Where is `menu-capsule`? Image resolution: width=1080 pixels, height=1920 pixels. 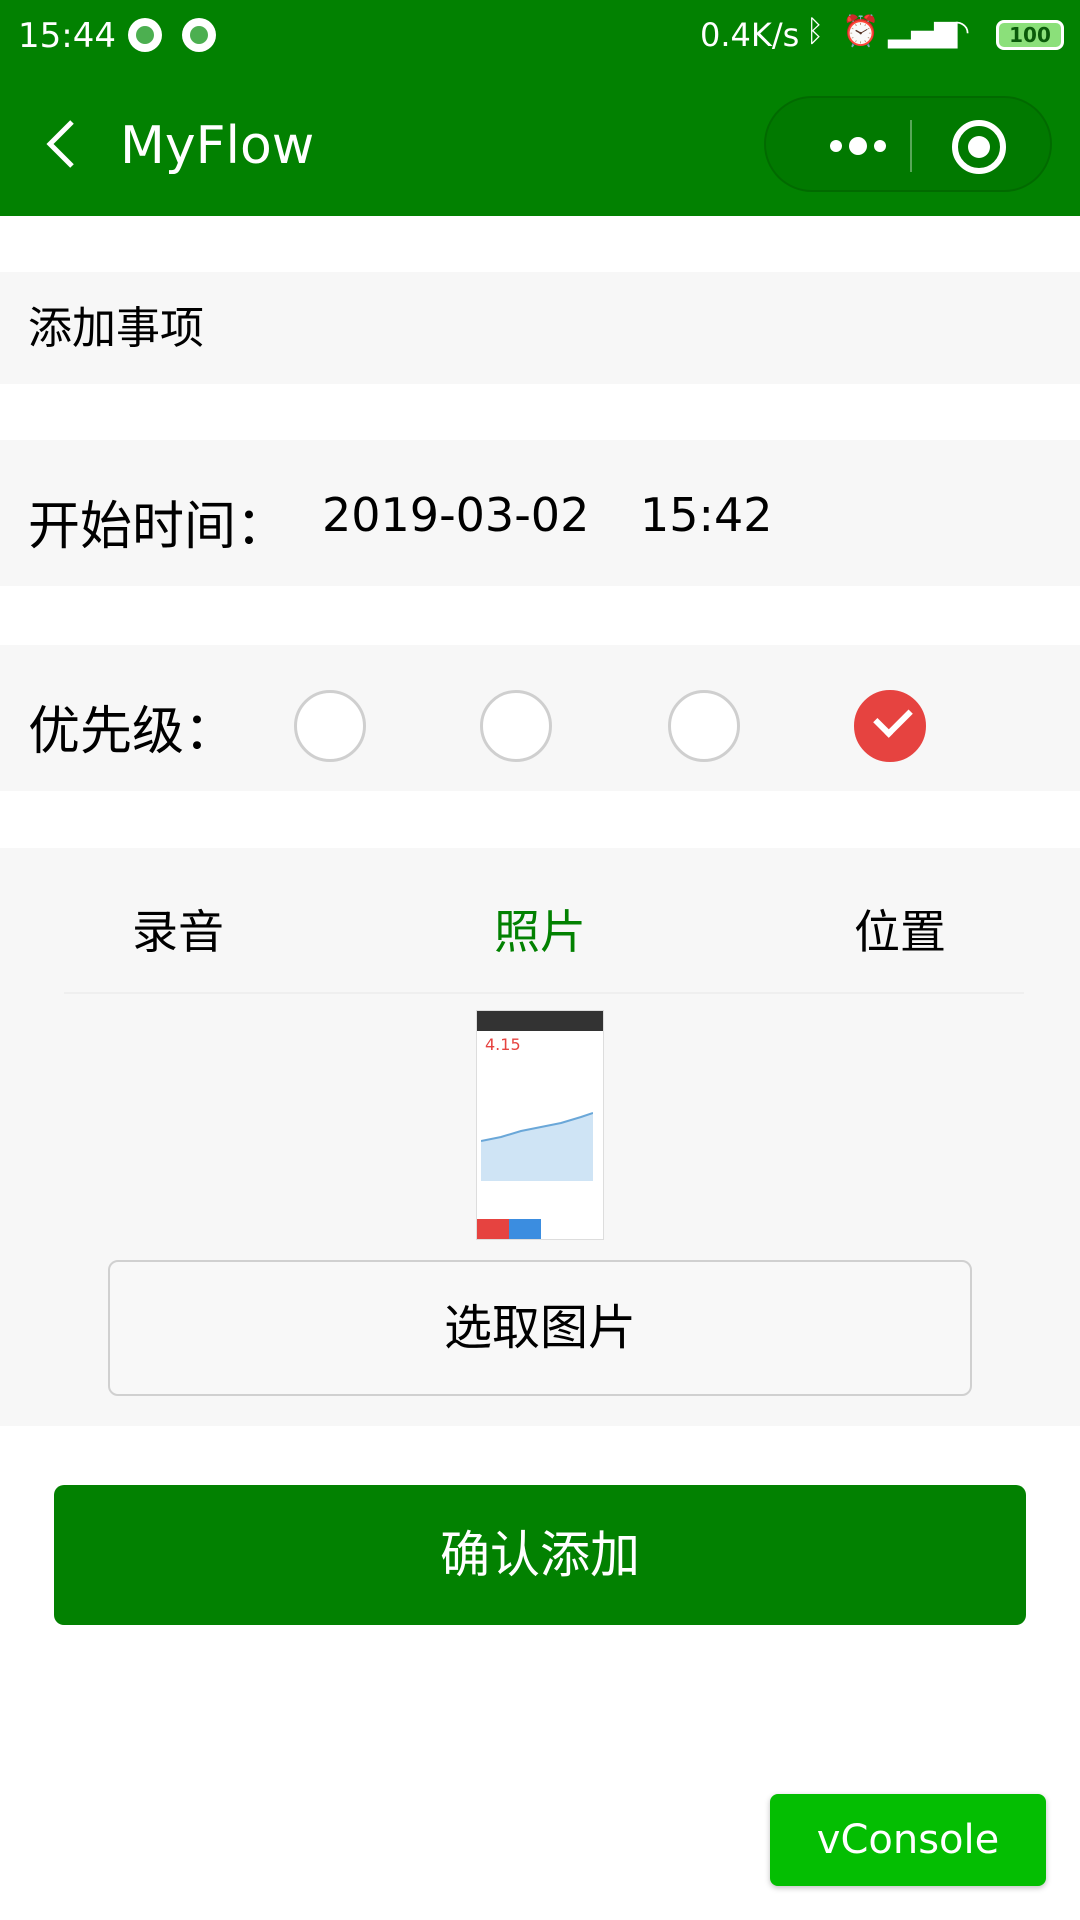 menu-capsule is located at coordinates (908, 144).